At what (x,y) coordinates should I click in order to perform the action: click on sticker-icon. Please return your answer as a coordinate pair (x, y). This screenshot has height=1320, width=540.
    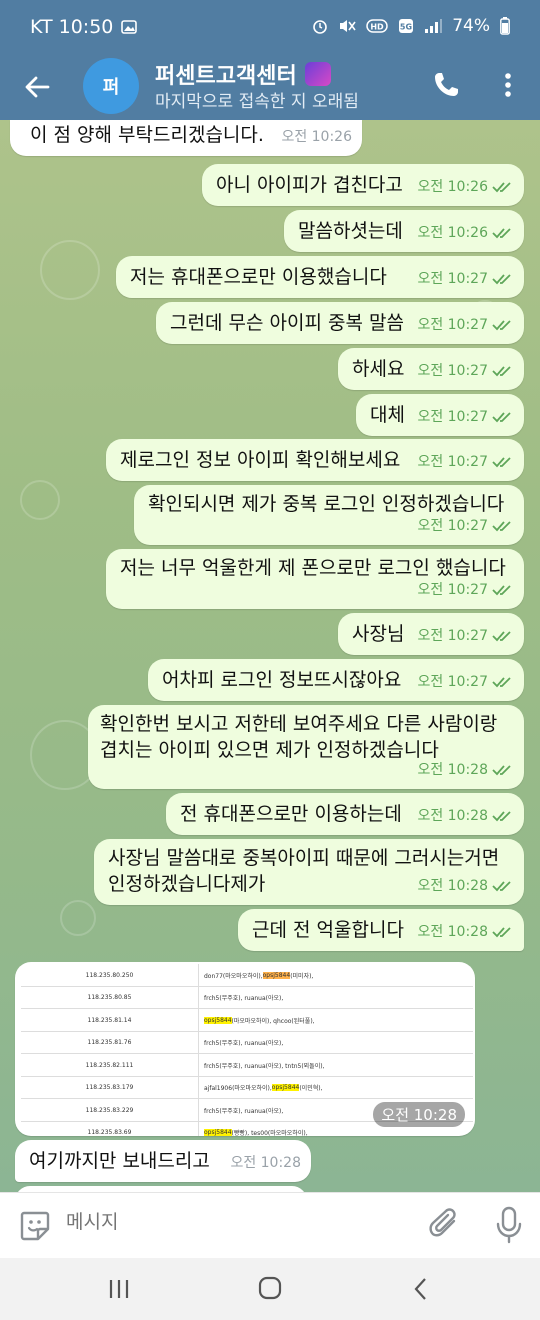
    Looking at the image, I should click on (35, 1226).